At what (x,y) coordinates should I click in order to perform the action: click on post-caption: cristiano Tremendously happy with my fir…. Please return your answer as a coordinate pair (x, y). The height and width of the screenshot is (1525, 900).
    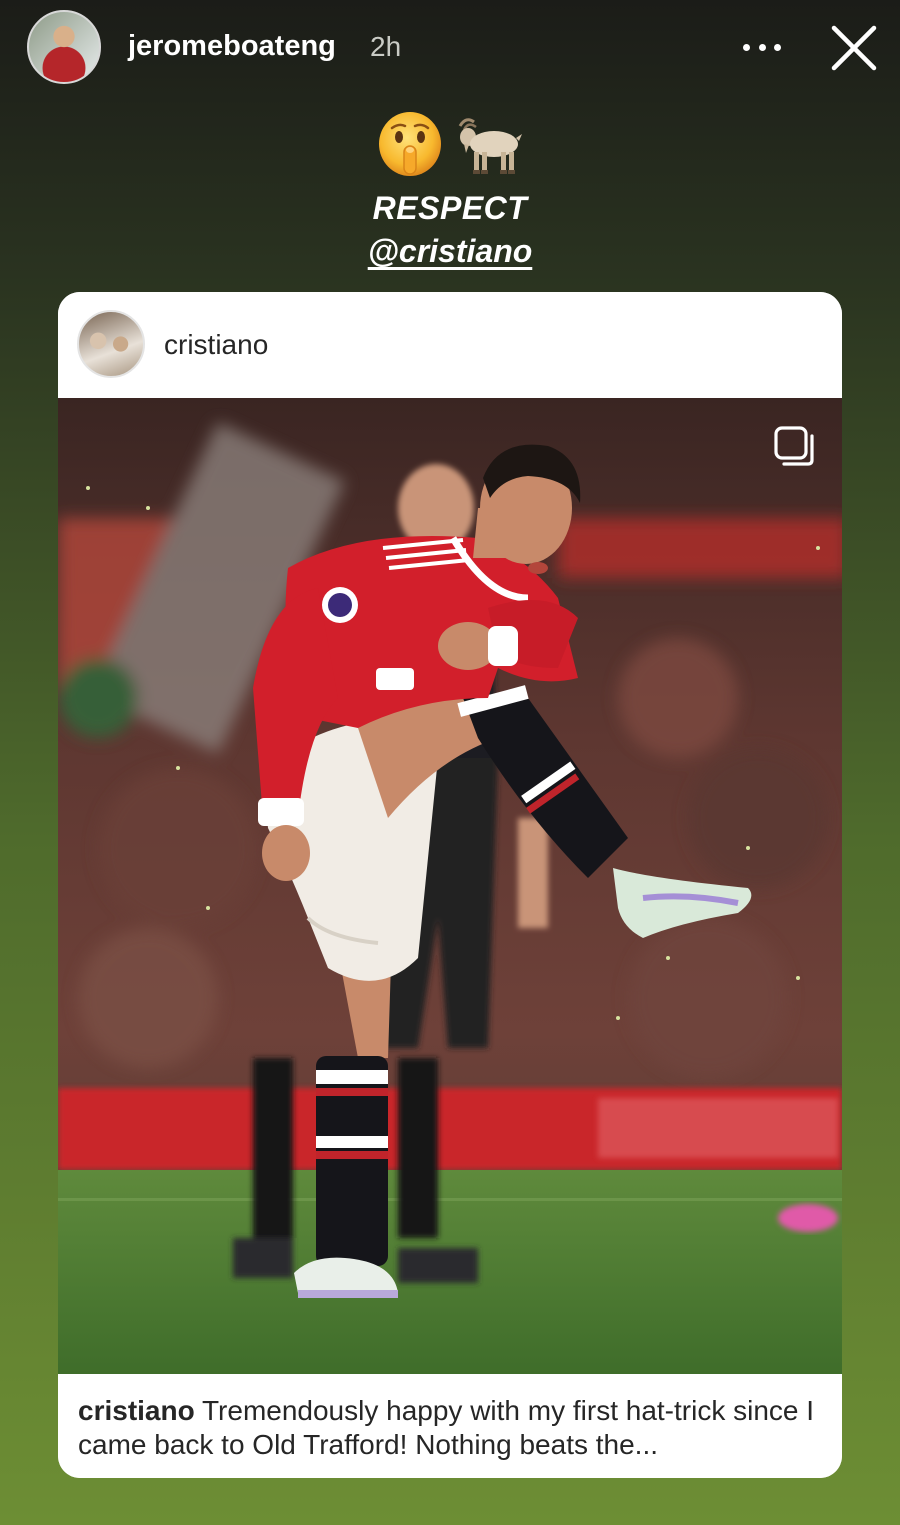
    Looking at the image, I should click on (450, 1426).